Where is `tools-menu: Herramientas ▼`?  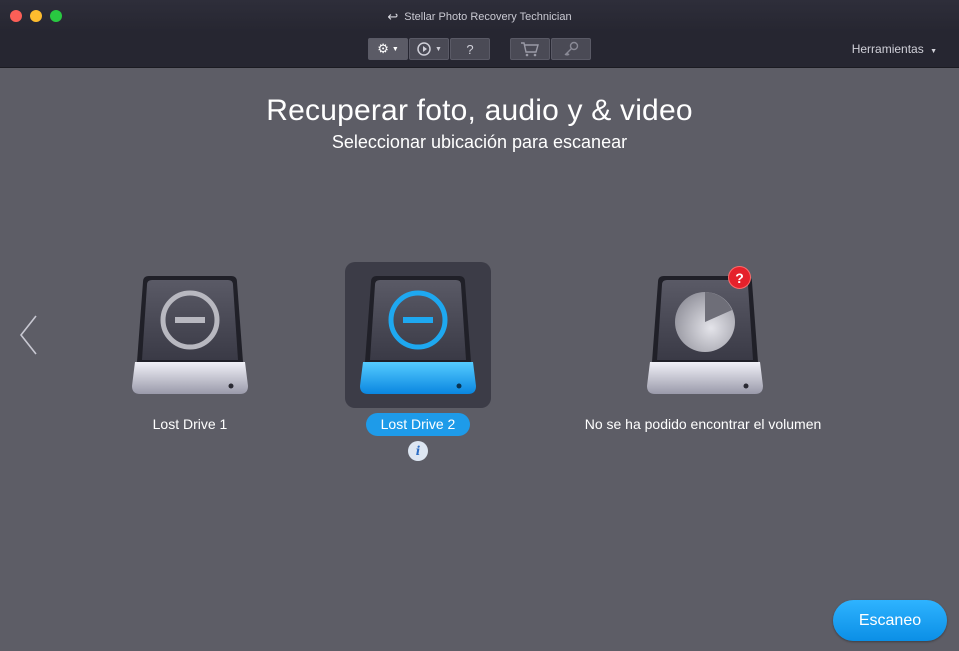
tools-menu: Herramientas ▼ is located at coordinates (894, 49).